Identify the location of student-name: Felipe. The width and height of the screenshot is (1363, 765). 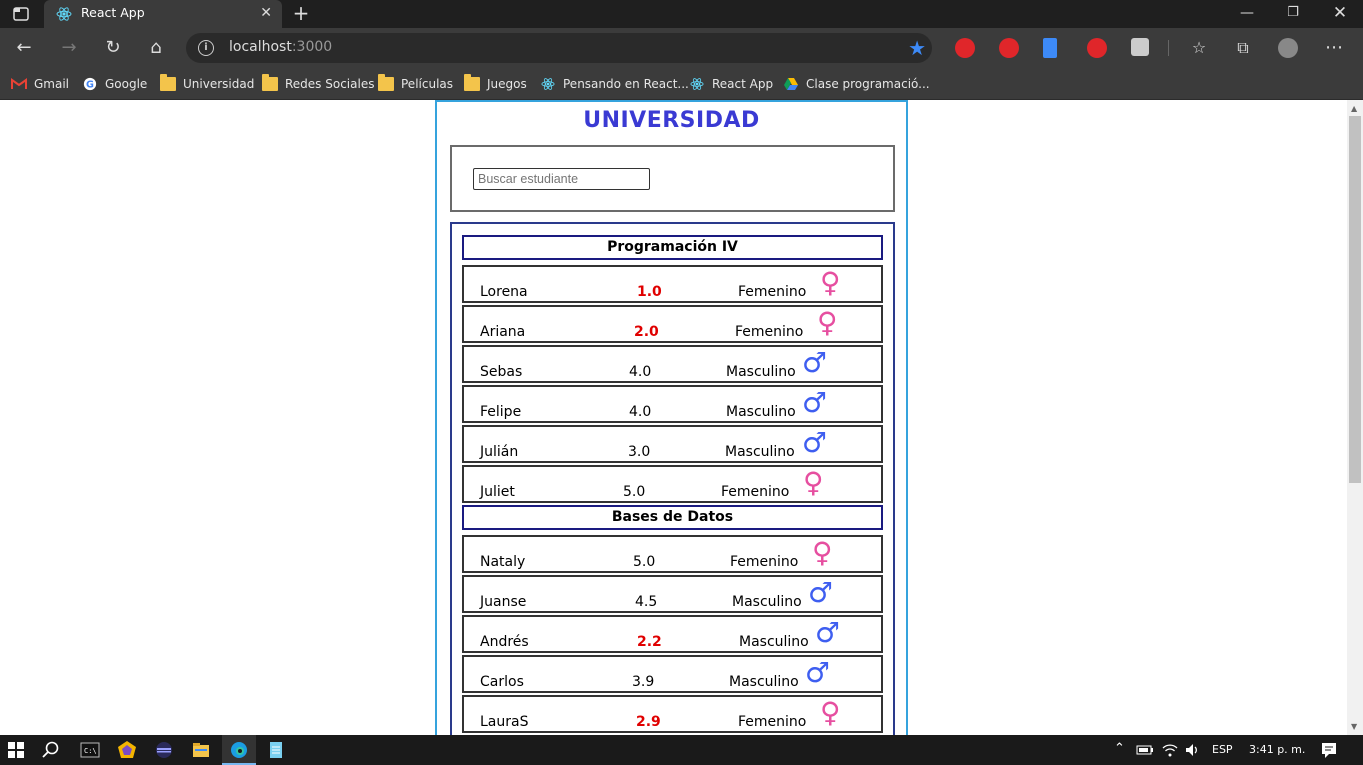
(501, 412).